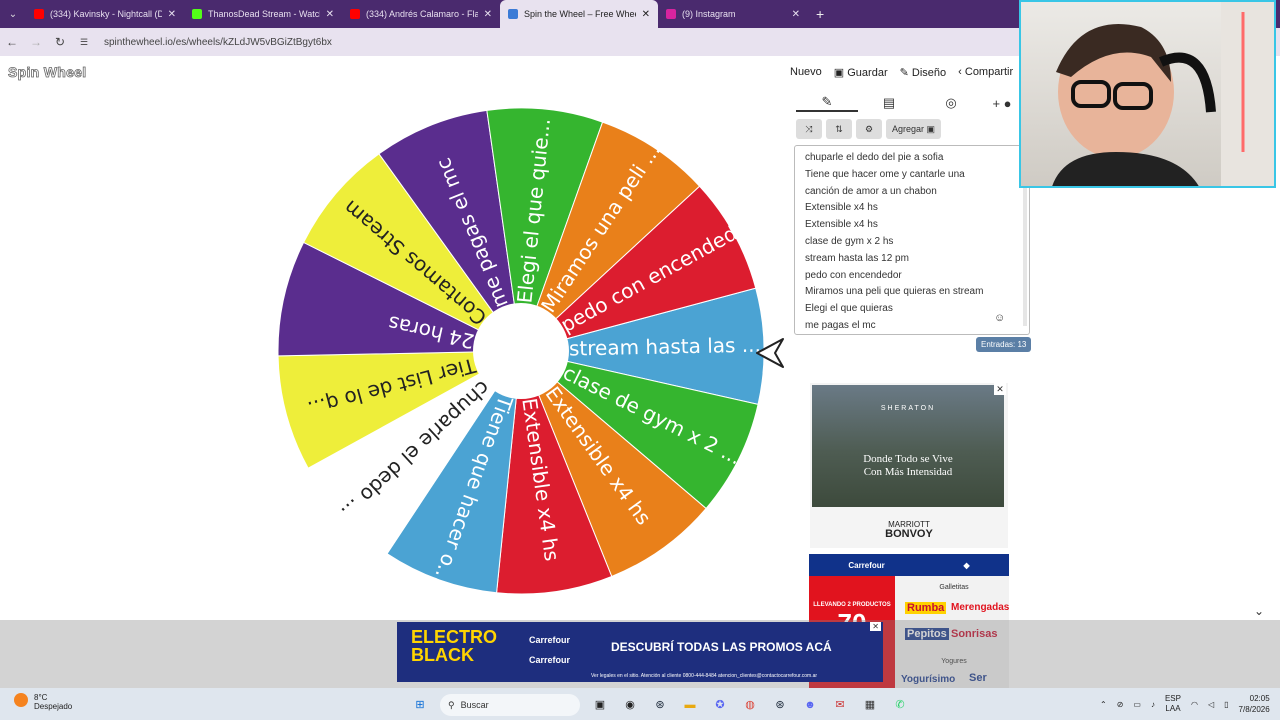  Describe the element at coordinates (12, 42) in the screenshot. I see `back-icon: ←` at that location.